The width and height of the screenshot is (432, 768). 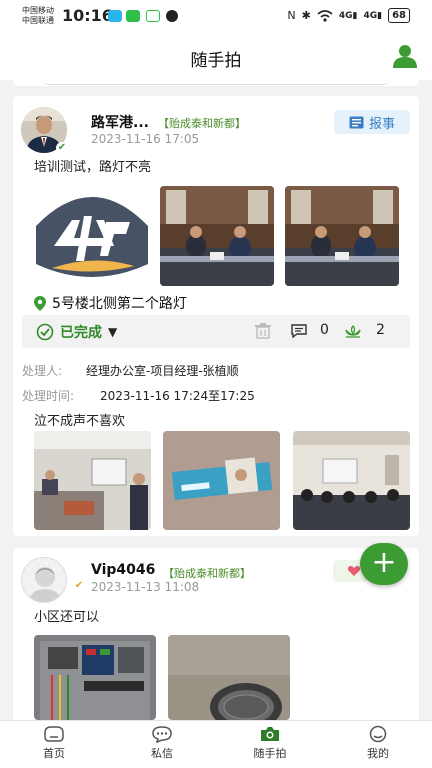 What do you see at coordinates (270, 753) in the screenshot?
I see `tab-snapshot-label: 随手拍` at bounding box center [270, 753].